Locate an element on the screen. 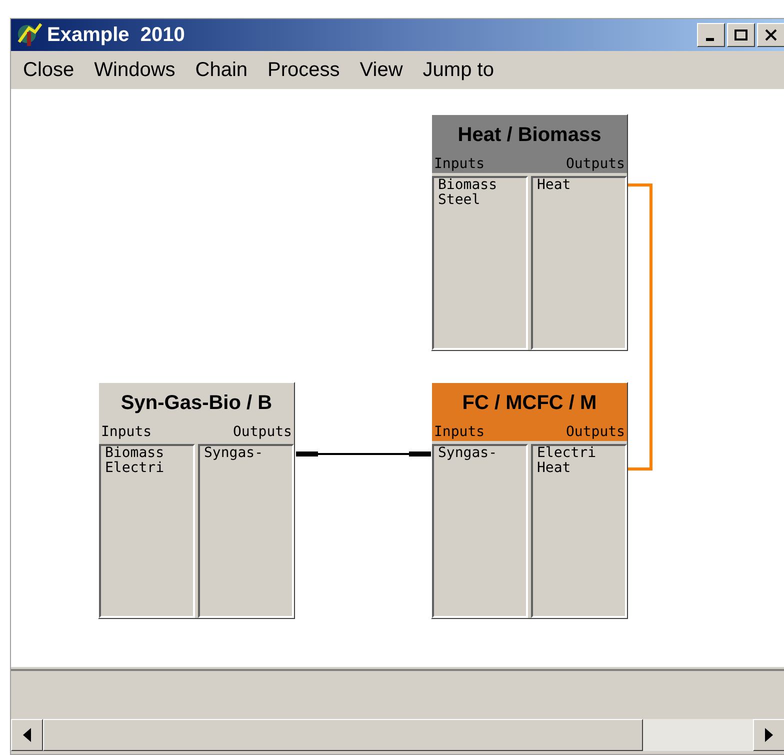 The height and width of the screenshot is (755, 784). list-item: Steel is located at coordinates (480, 200).